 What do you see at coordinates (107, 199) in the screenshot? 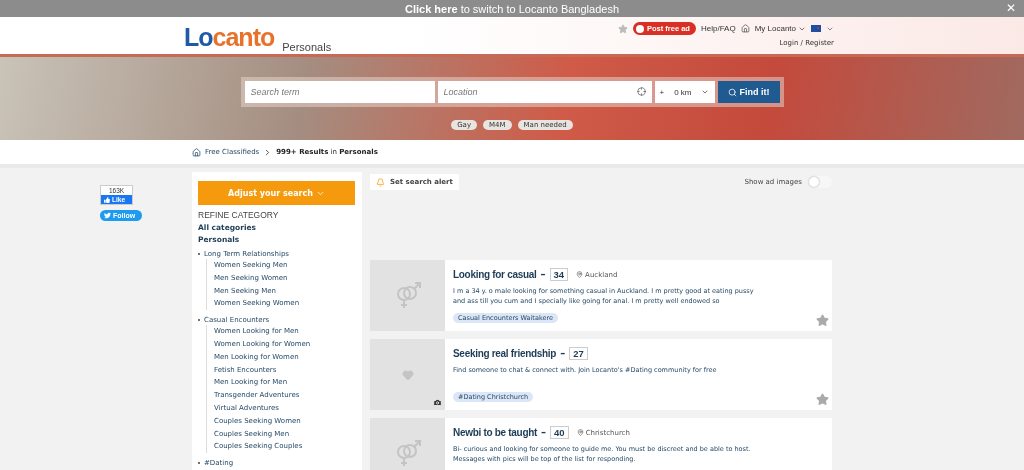
I see `thumbs-up-icon` at bounding box center [107, 199].